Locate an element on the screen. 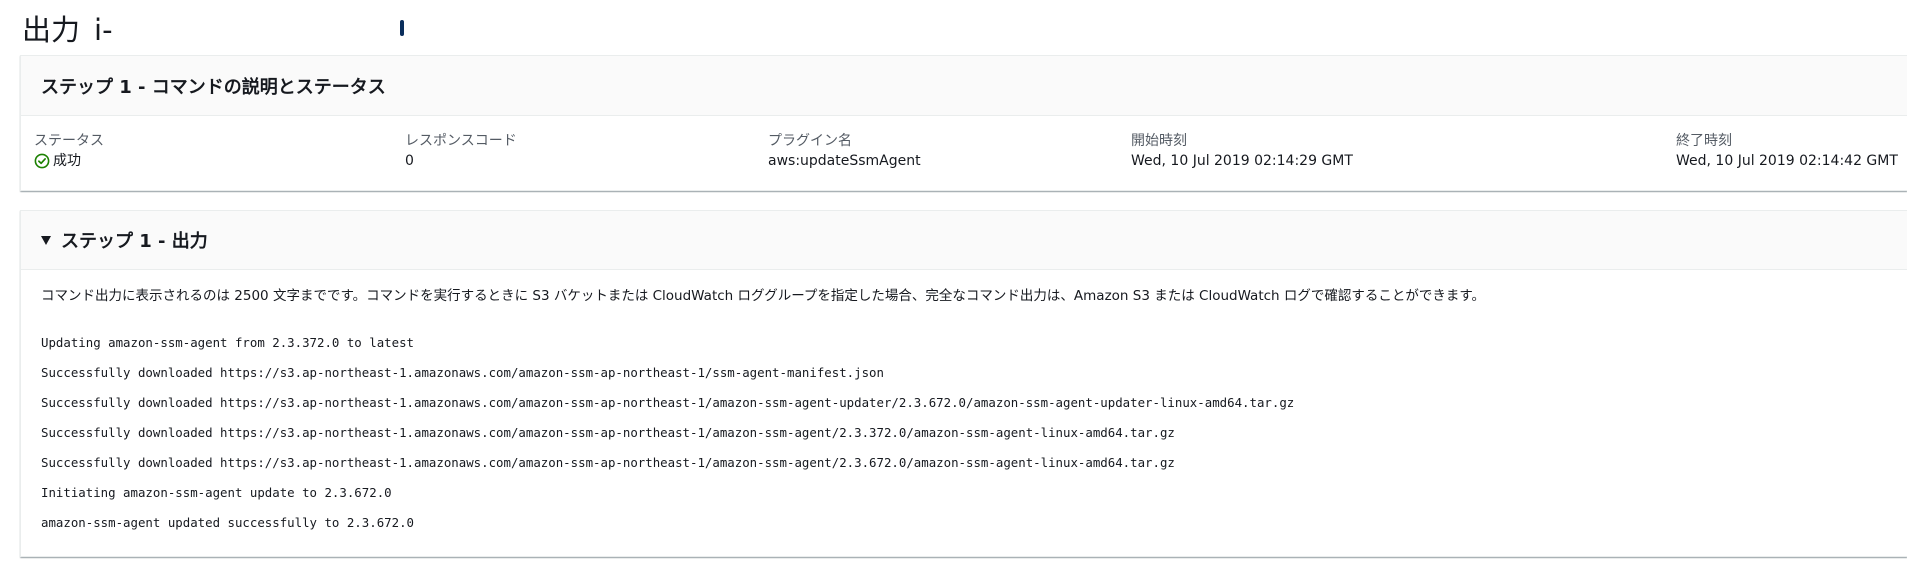 The image size is (1907, 564). end-time-field: 終了時刻 Wed, 10 Jul 2019 02:14:42 GMT is located at coordinates (1787, 151).